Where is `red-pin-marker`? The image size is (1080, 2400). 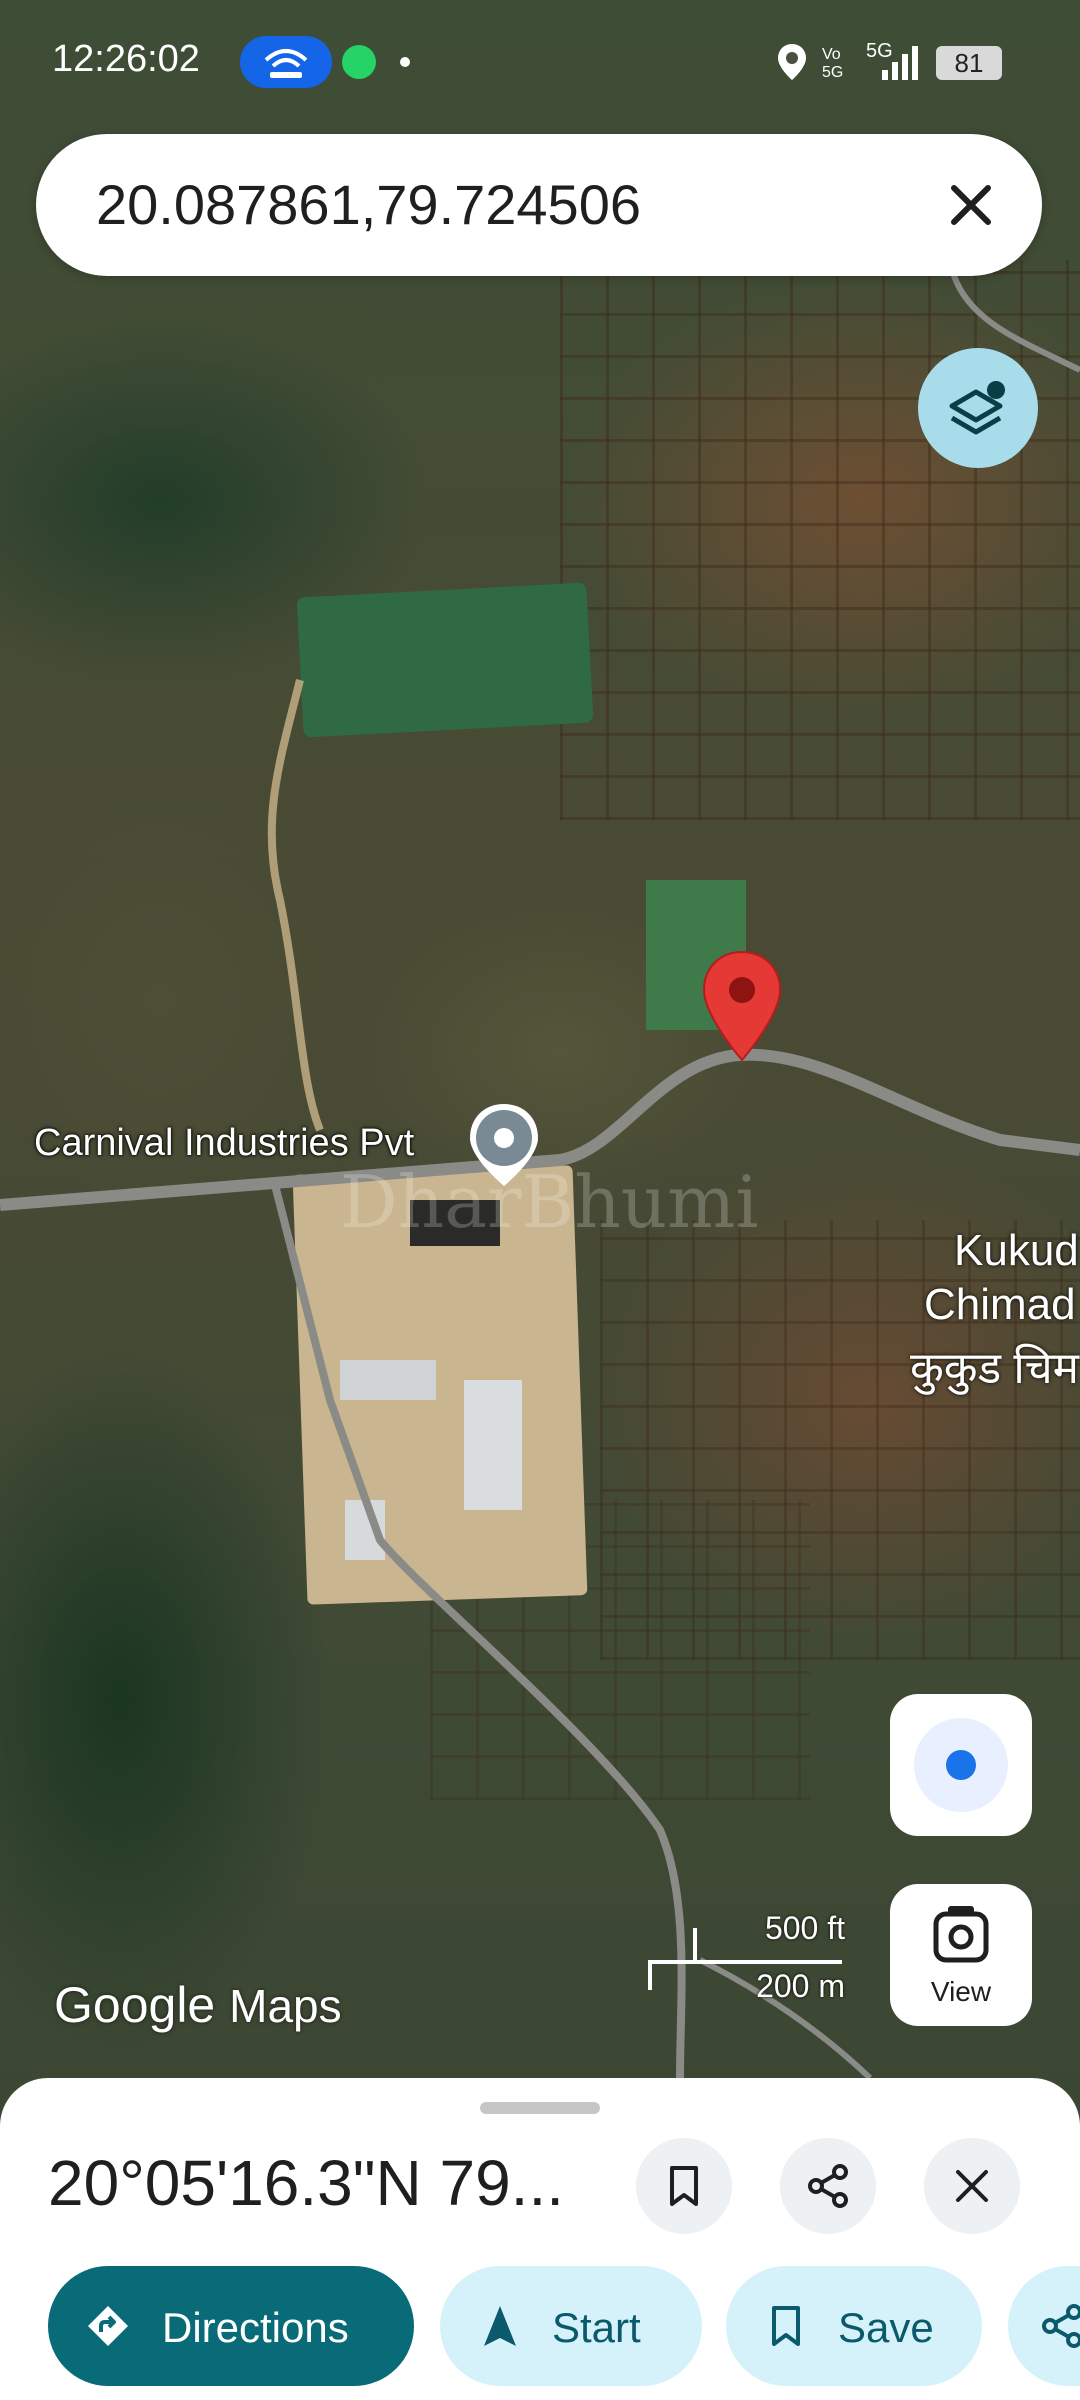 red-pin-marker is located at coordinates (742, 1006).